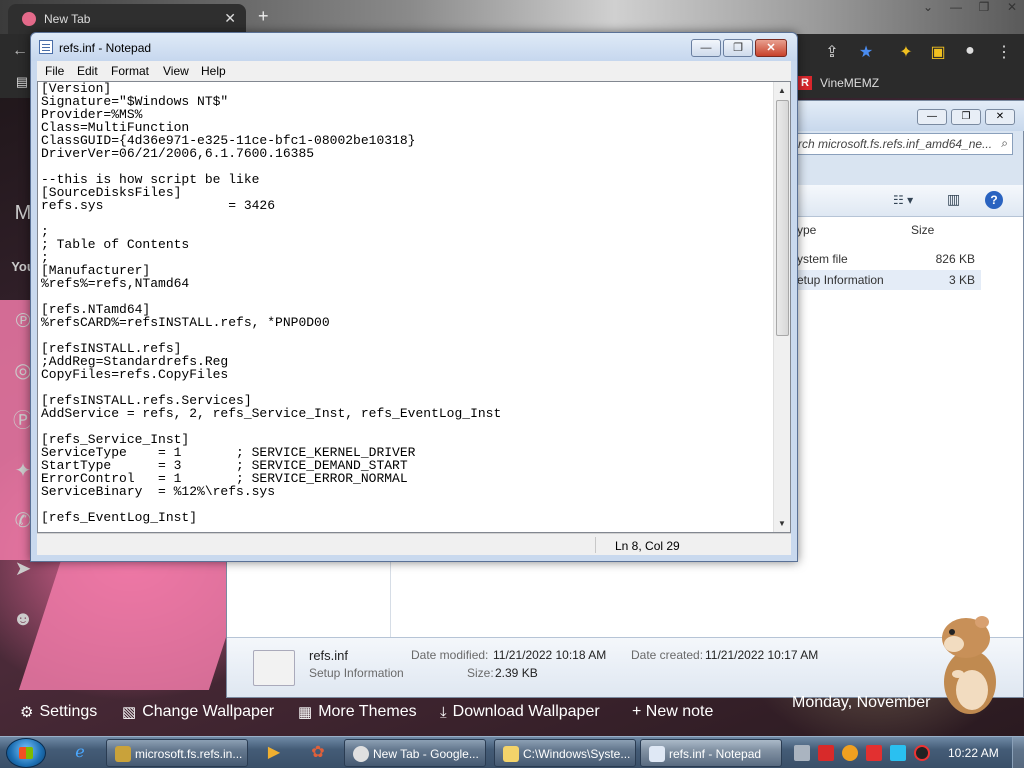 This screenshot has width=1024, height=768. What do you see at coordinates (20, 51) in the screenshot?
I see `back-arrow-icon: ←` at bounding box center [20, 51].